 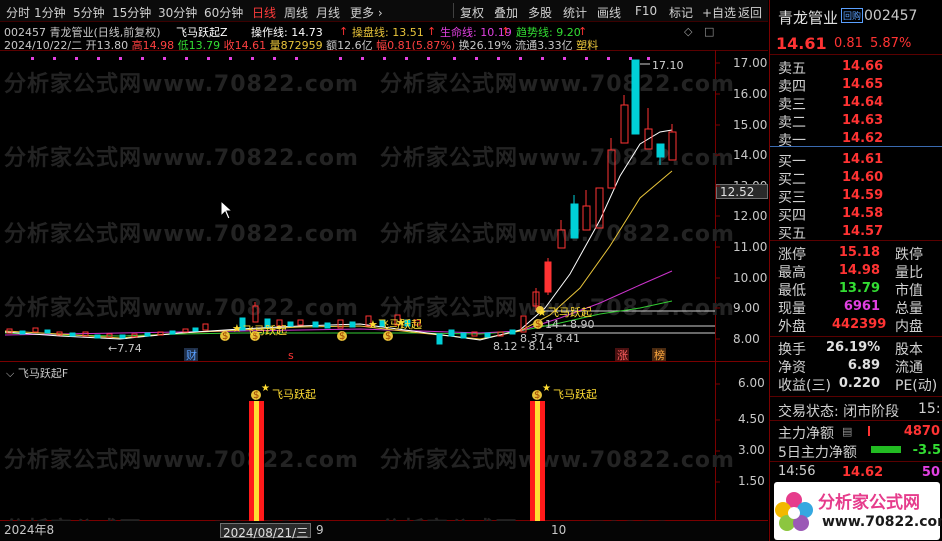 I want to click on stat-label: 流通, so click(x=909, y=368).